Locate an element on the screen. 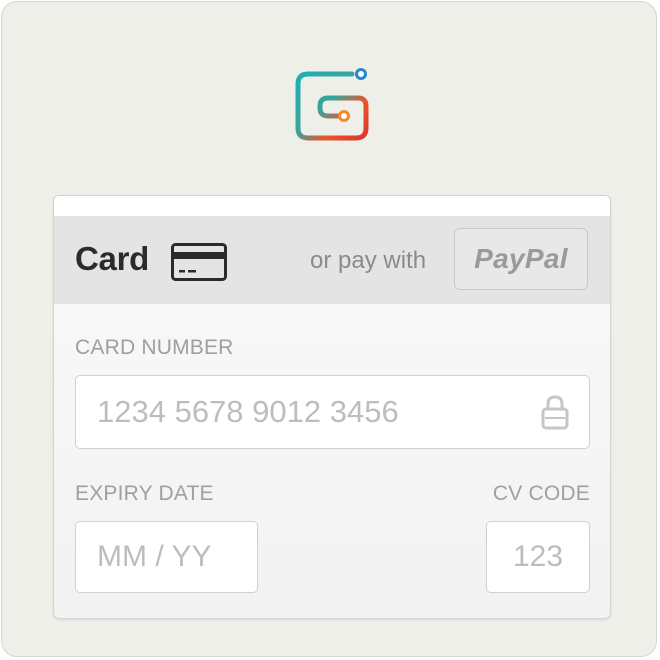 This screenshot has height=660, width=660. cv-code-input is located at coordinates (538, 557).